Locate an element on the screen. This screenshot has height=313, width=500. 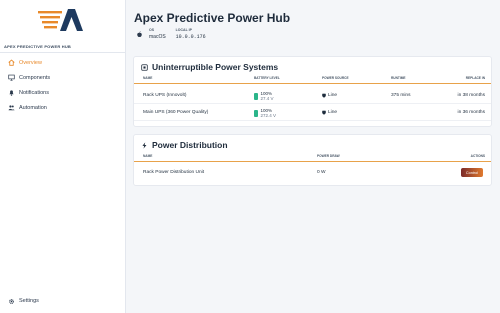
pdu-name: Rack Power Distribution Unit is located at coordinates (174, 172).